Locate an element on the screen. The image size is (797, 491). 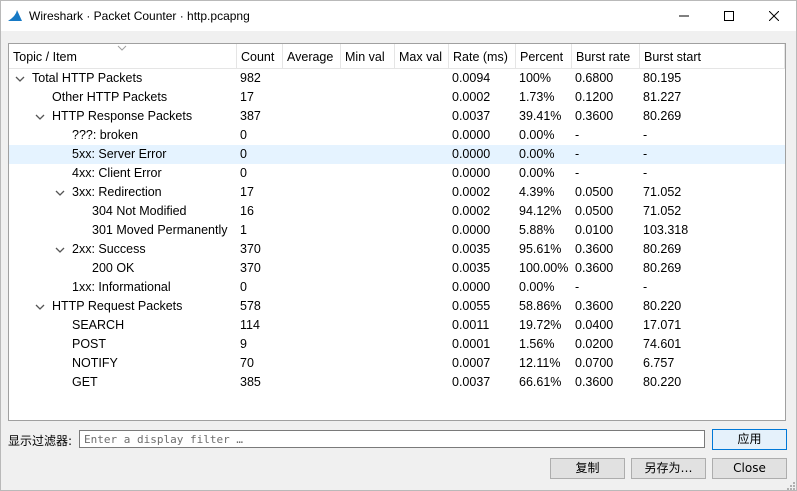
cell-percent: 0.00% is located at coordinates (537, 287).